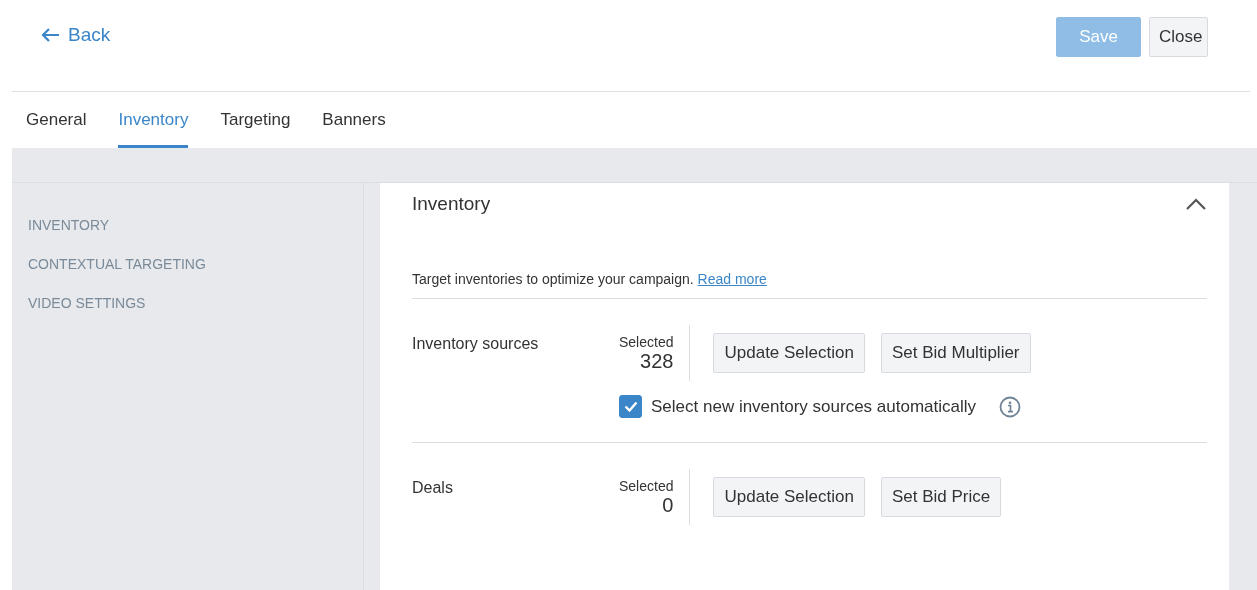  I want to click on row-label: Inventory sources, so click(476, 344).